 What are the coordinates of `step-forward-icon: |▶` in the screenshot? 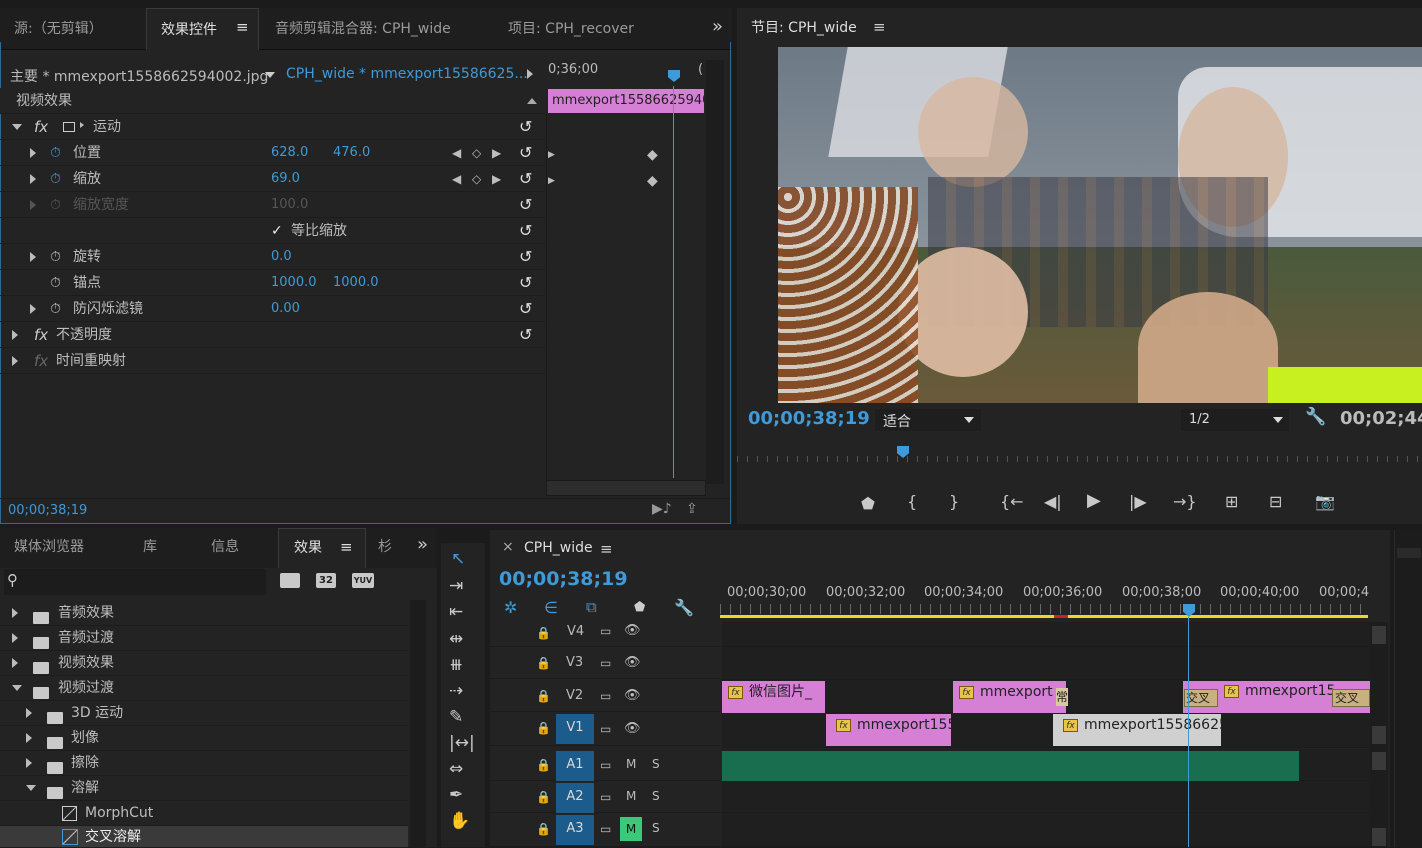 It's located at (1138, 501).